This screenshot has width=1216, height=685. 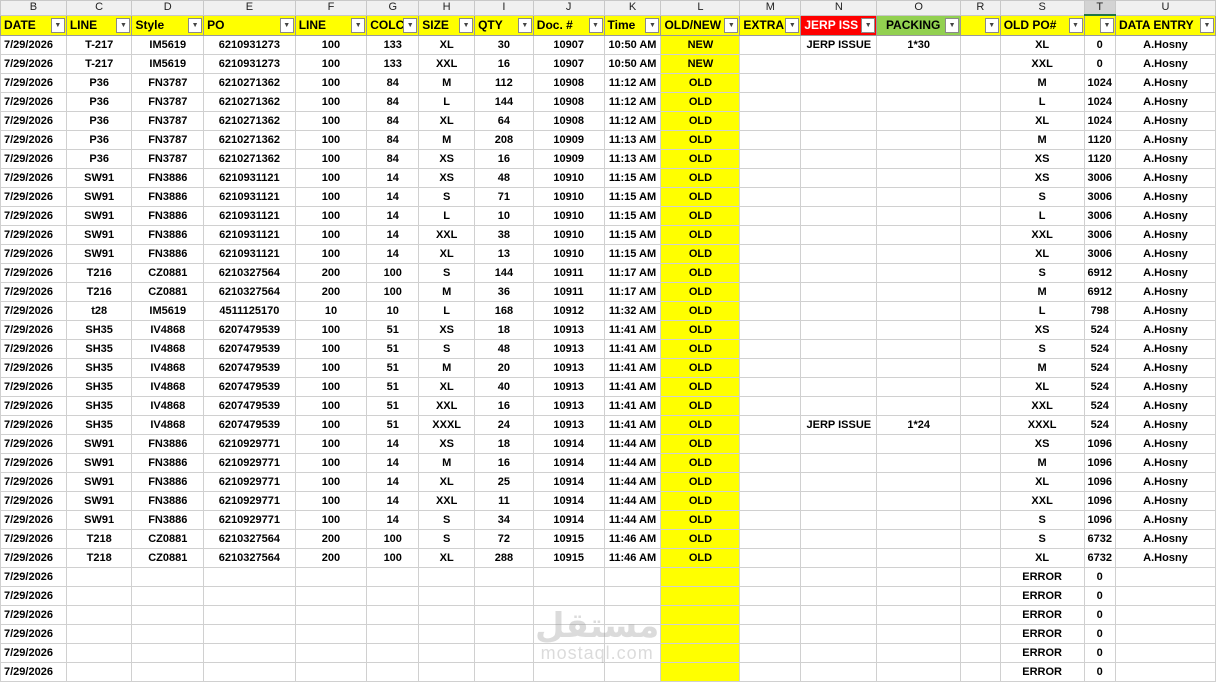 What do you see at coordinates (568, 349) in the screenshot?
I see `cell: 10913` at bounding box center [568, 349].